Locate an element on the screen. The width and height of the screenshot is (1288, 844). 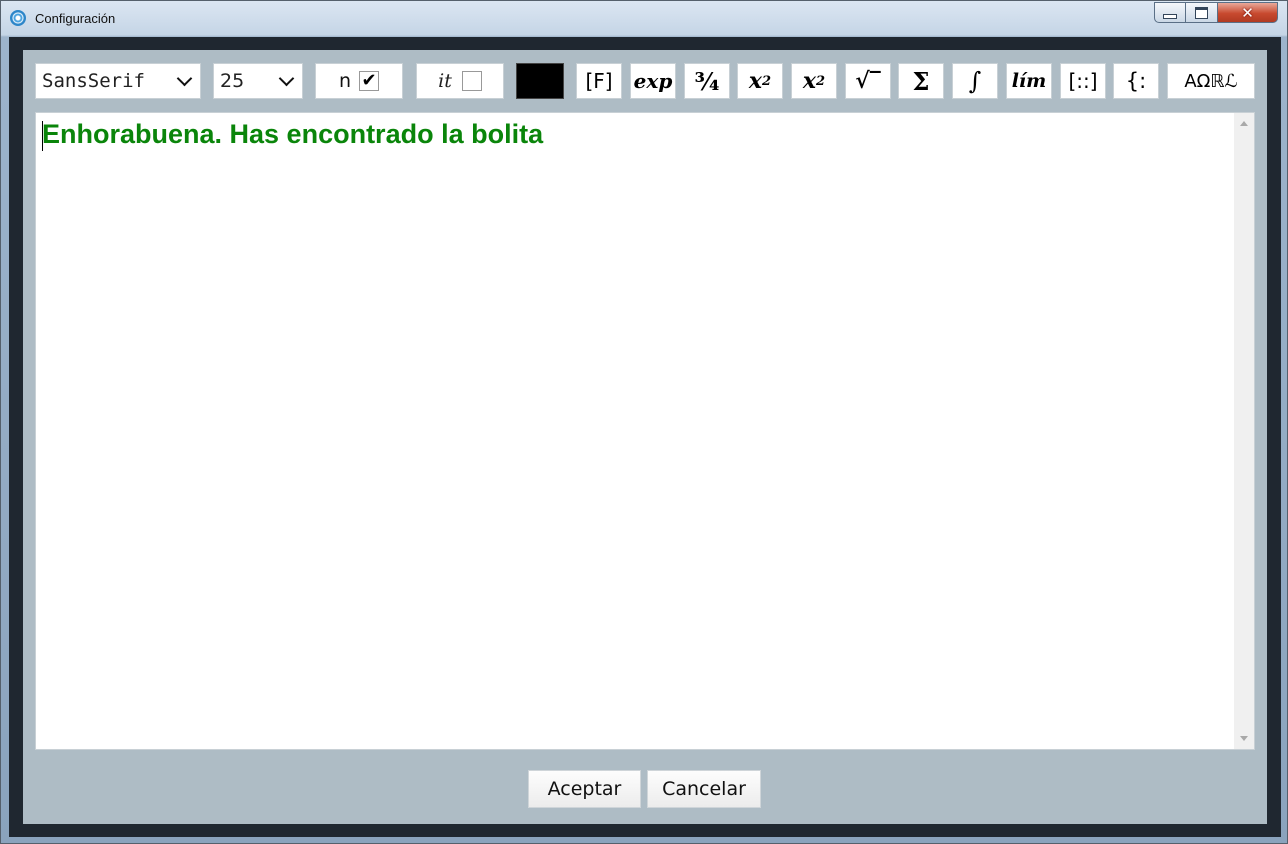
fraction-button: ¾ is located at coordinates (707, 81).